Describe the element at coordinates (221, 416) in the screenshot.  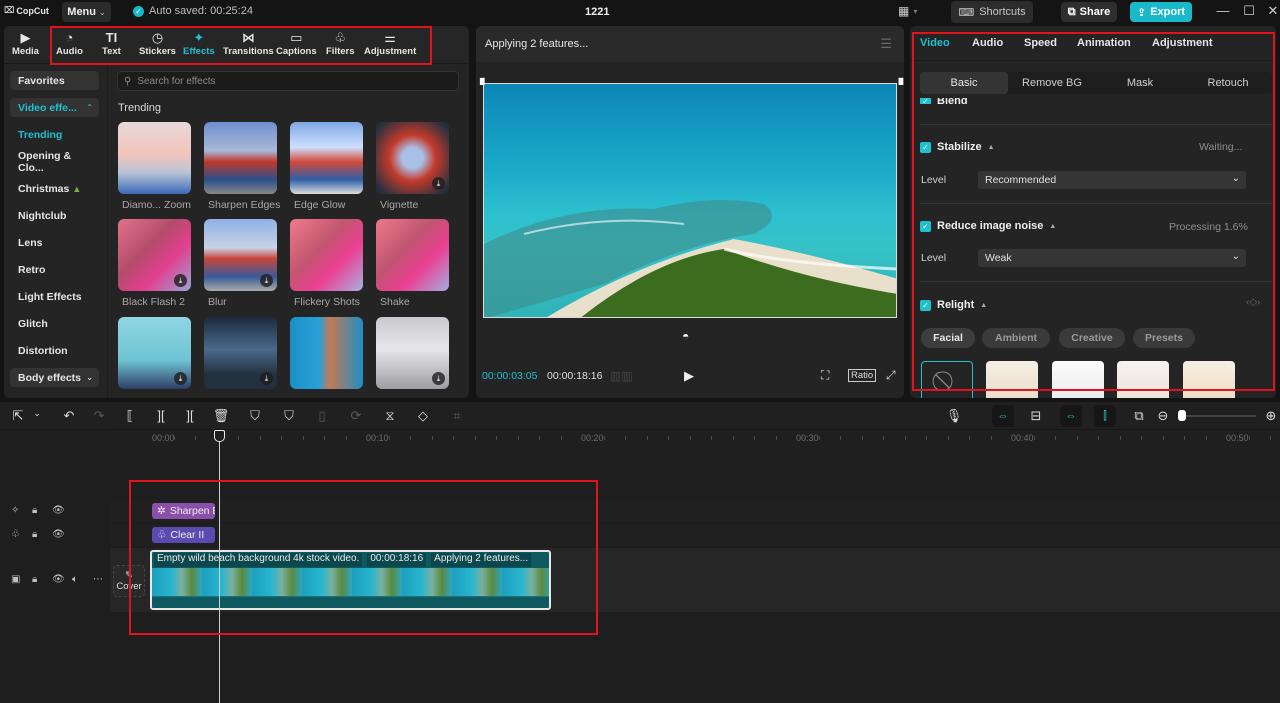
I see `delete-icon: 🗑` at that location.